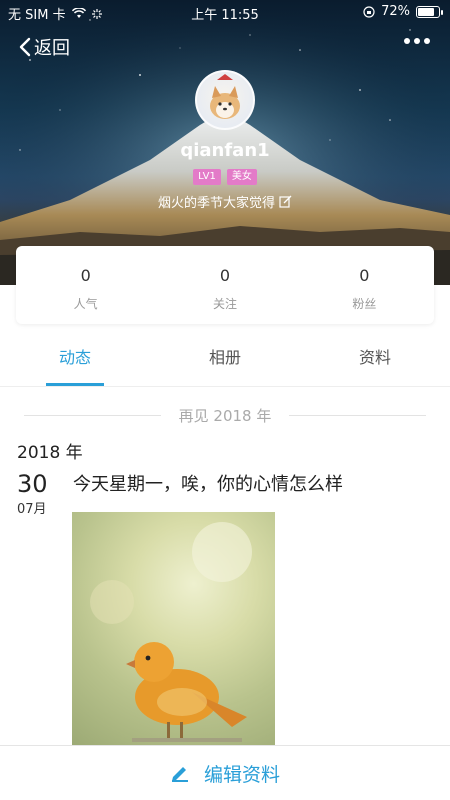 The width and height of the screenshot is (450, 800). What do you see at coordinates (225, 12) in the screenshot?
I see `status-bar: 无 SIM 卡 上午 11:55 72%` at bounding box center [225, 12].